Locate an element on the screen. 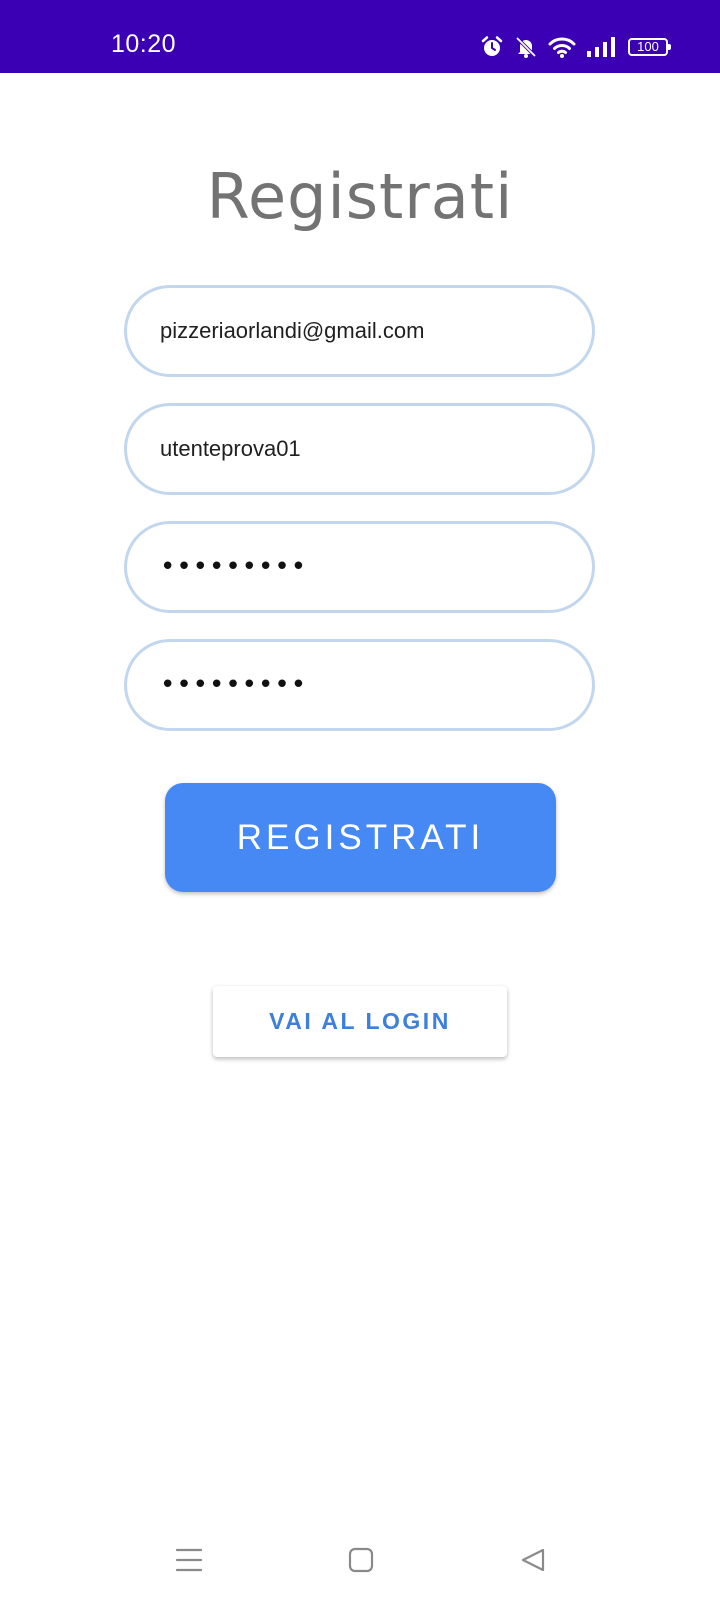 The height and width of the screenshot is (1600, 720). bell-muted-icon is located at coordinates (526, 47).